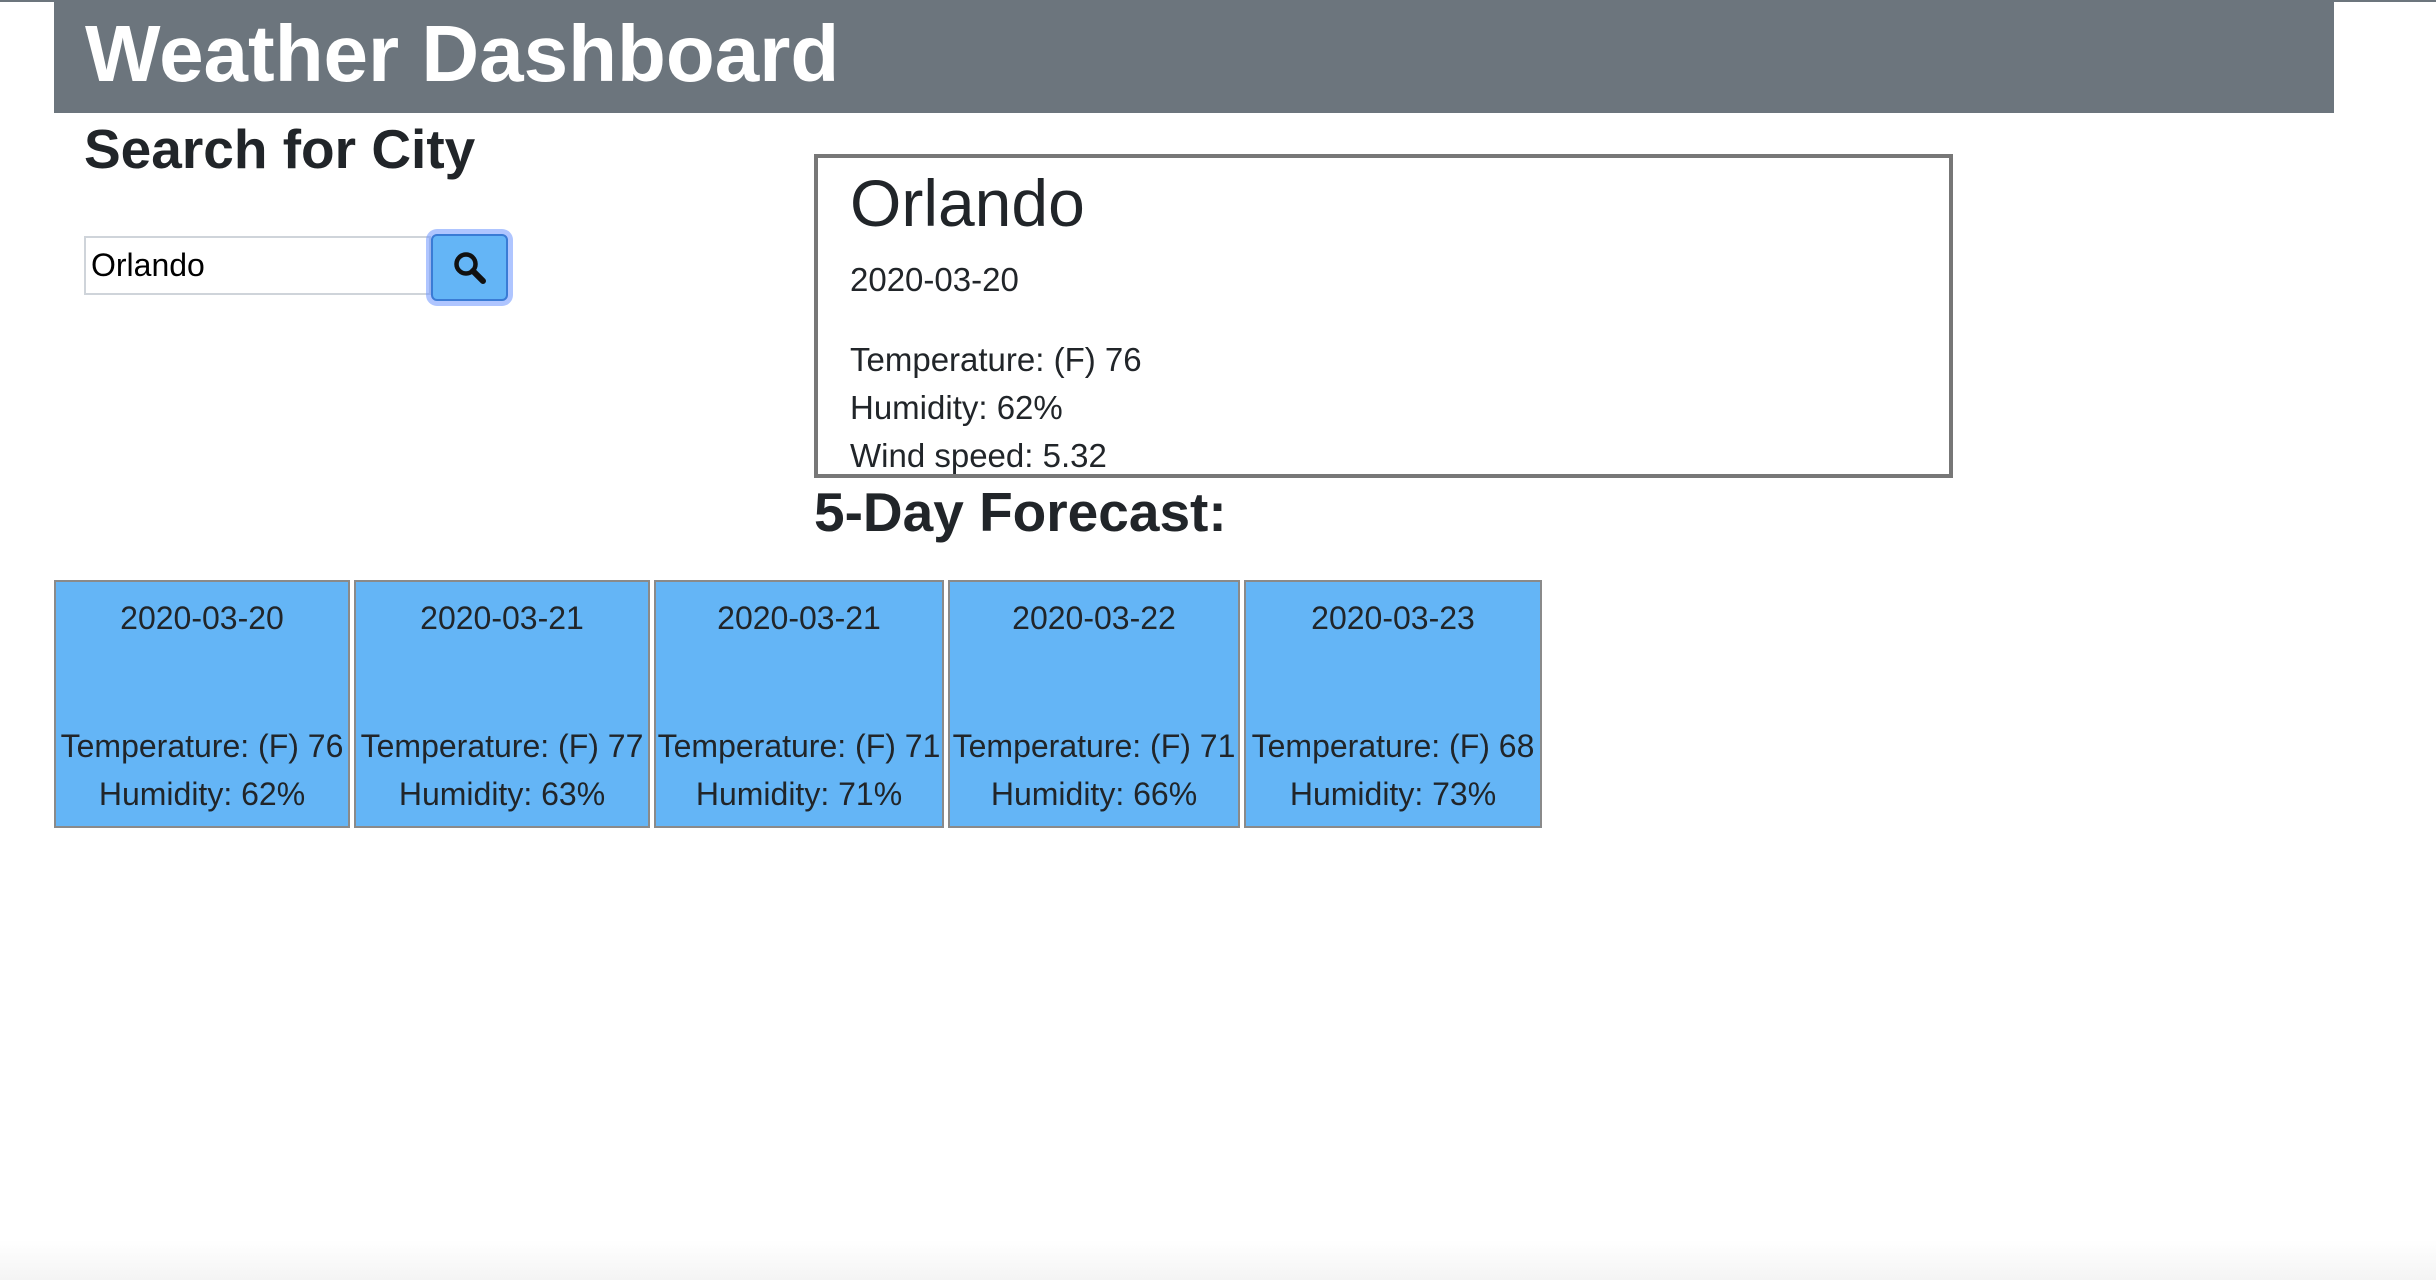 This screenshot has height=1280, width=2436. Describe the element at coordinates (967, 203) in the screenshot. I see `current-city-name: Orlando` at that location.